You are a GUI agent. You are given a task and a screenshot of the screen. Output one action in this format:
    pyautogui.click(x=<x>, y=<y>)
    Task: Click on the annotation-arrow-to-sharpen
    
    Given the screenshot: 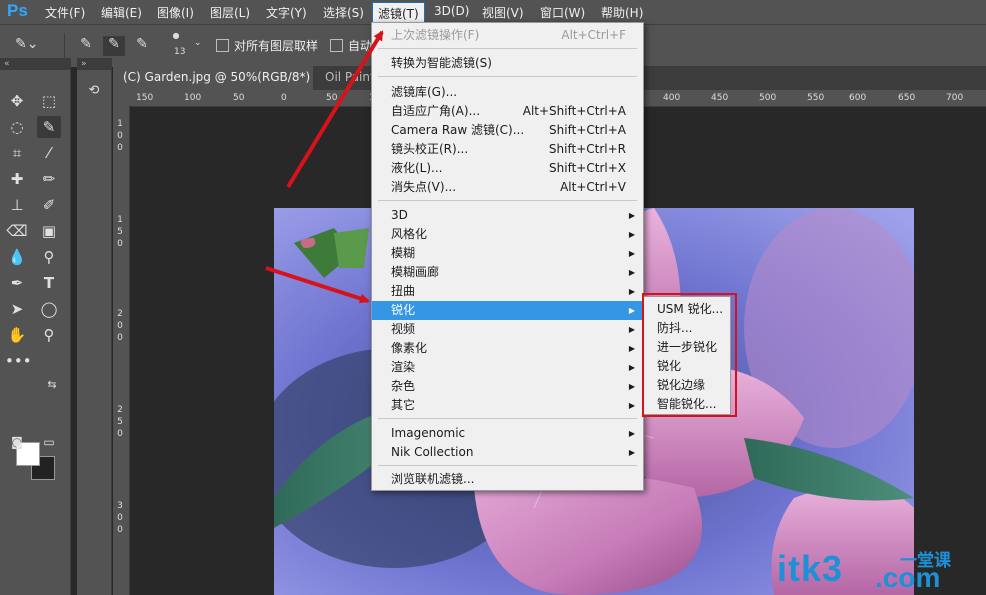 What is the action you would take?
    pyautogui.click(x=317, y=285)
    